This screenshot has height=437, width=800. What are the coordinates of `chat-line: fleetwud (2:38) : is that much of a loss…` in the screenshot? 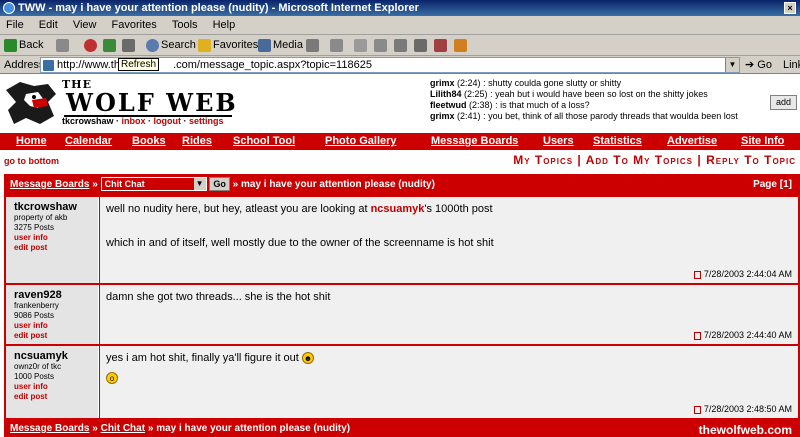 It's located at (600, 105).